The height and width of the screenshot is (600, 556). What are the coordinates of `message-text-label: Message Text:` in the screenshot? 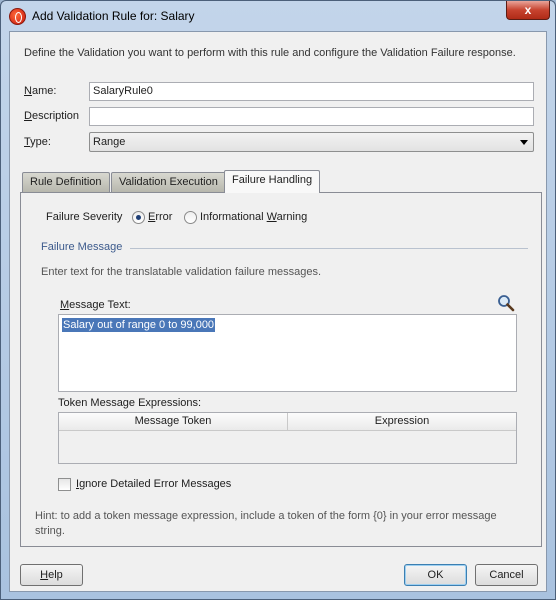 It's located at (95, 305).